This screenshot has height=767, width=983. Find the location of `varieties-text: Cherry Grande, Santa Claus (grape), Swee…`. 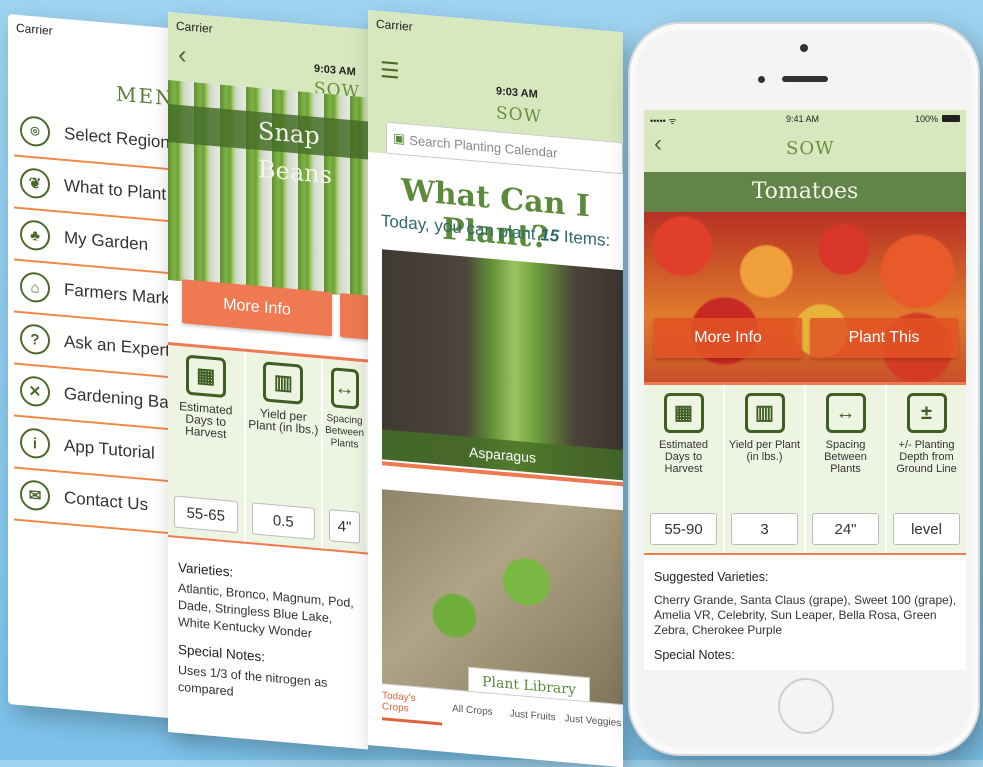

varieties-text: Cherry Grande, Santa Claus (grape), Swee… is located at coordinates (805, 615).